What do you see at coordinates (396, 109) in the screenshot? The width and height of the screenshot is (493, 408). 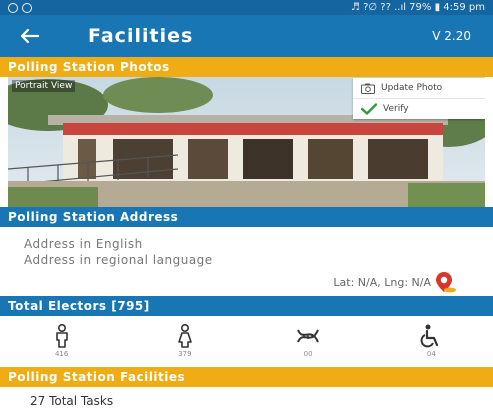 I see `verify-label: Verify` at bounding box center [396, 109].